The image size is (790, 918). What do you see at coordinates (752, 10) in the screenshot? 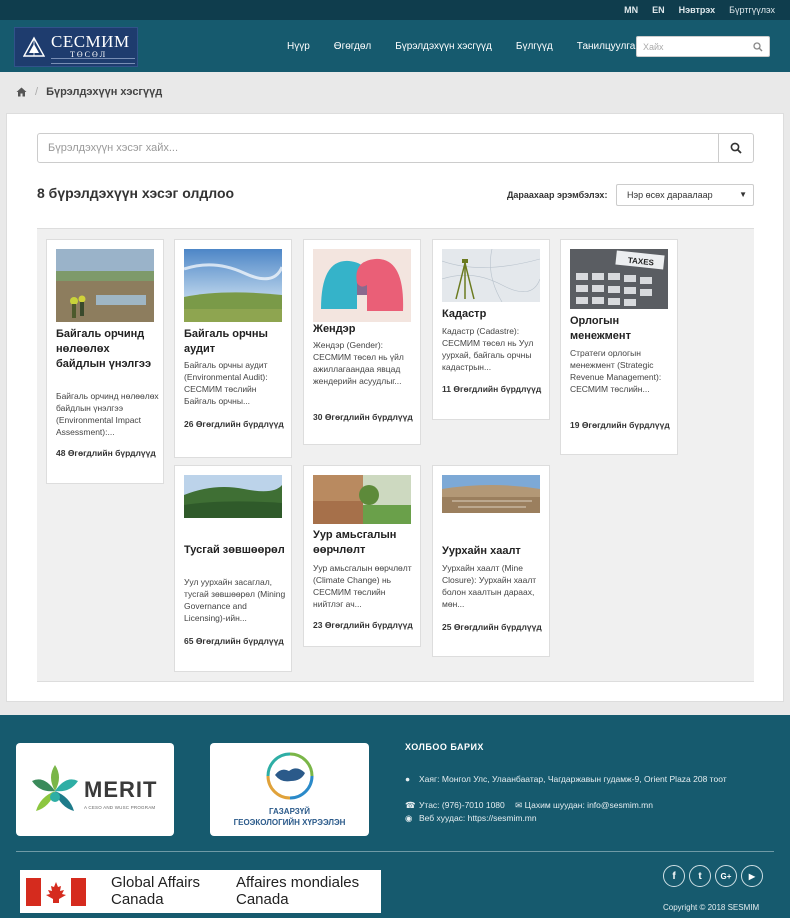
I see `register-link: Бүртгүүлэх` at bounding box center [752, 10].